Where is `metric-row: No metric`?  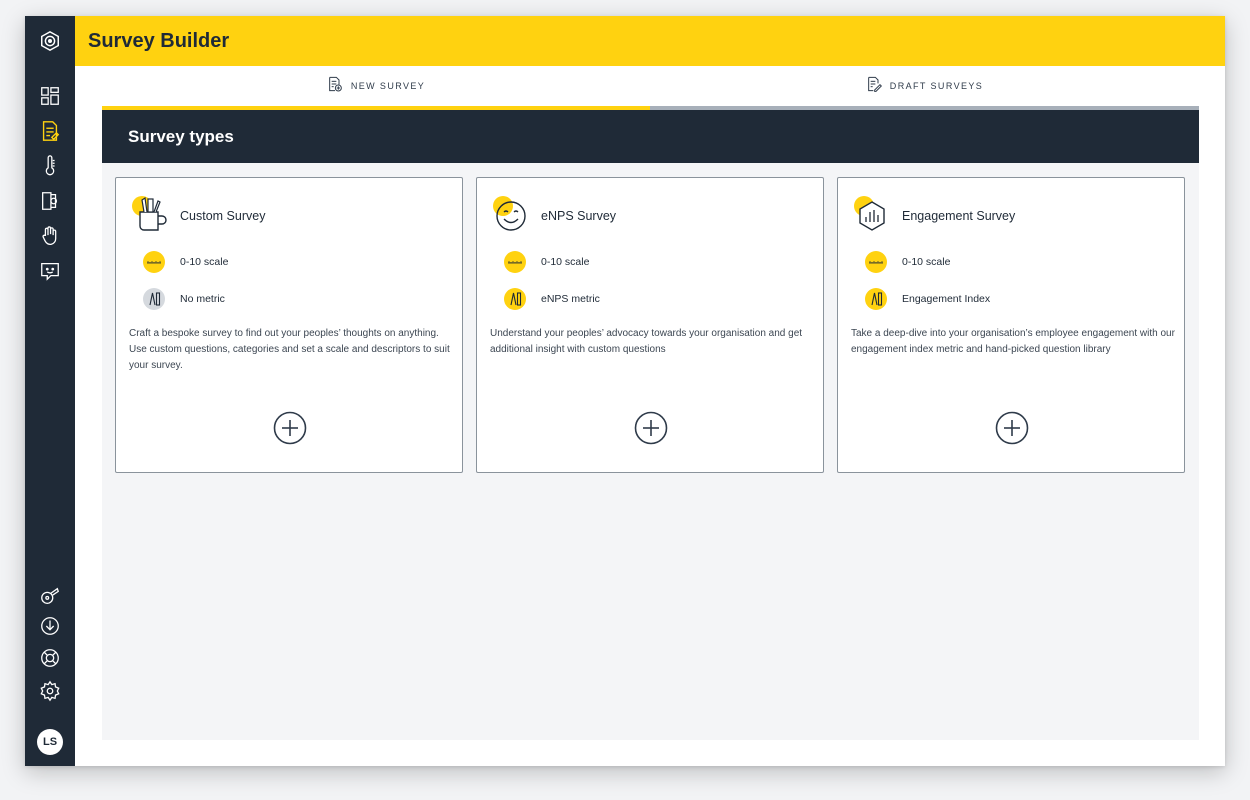
metric-row: No metric is located at coordinates (183, 299).